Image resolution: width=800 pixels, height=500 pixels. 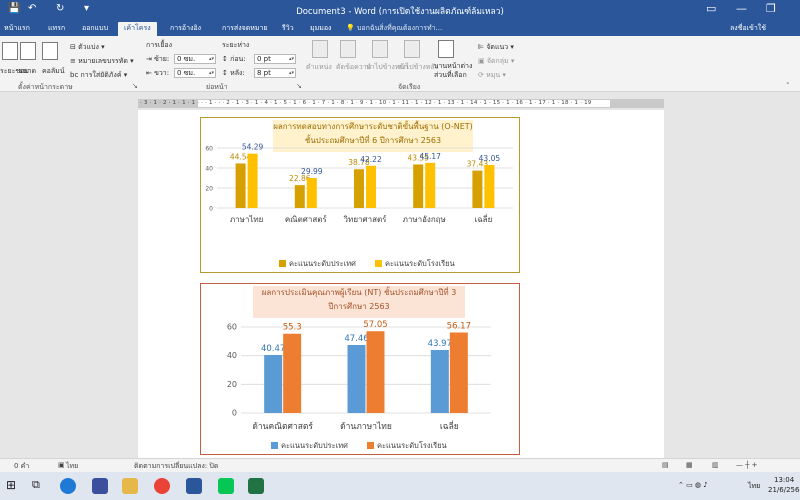 What do you see at coordinates (412, 49) in the screenshot?
I see `send-backward-icon` at bounding box center [412, 49].